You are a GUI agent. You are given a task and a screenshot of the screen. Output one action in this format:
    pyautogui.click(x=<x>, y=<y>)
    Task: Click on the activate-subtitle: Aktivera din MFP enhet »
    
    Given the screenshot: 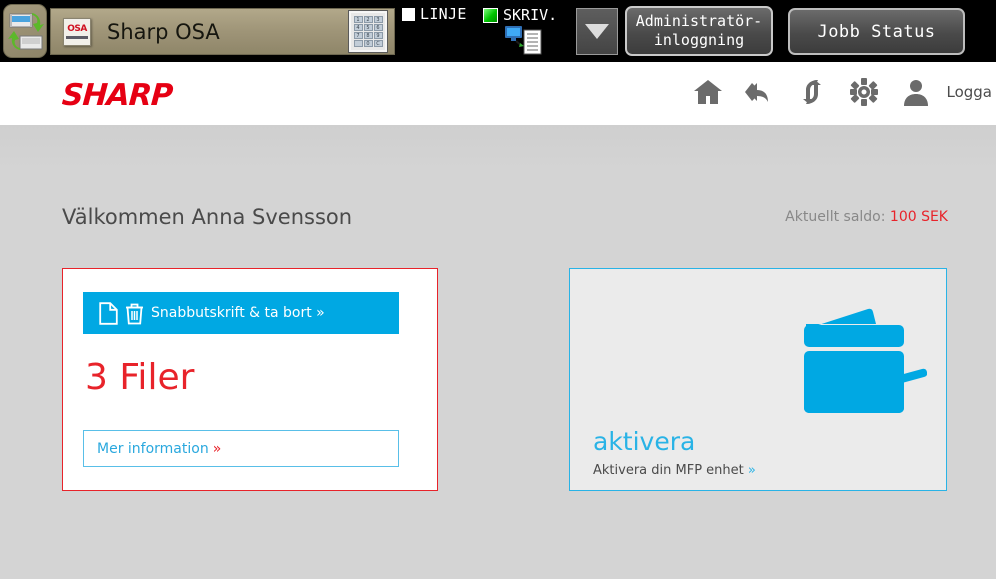 What is the action you would take?
    pyautogui.click(x=674, y=470)
    